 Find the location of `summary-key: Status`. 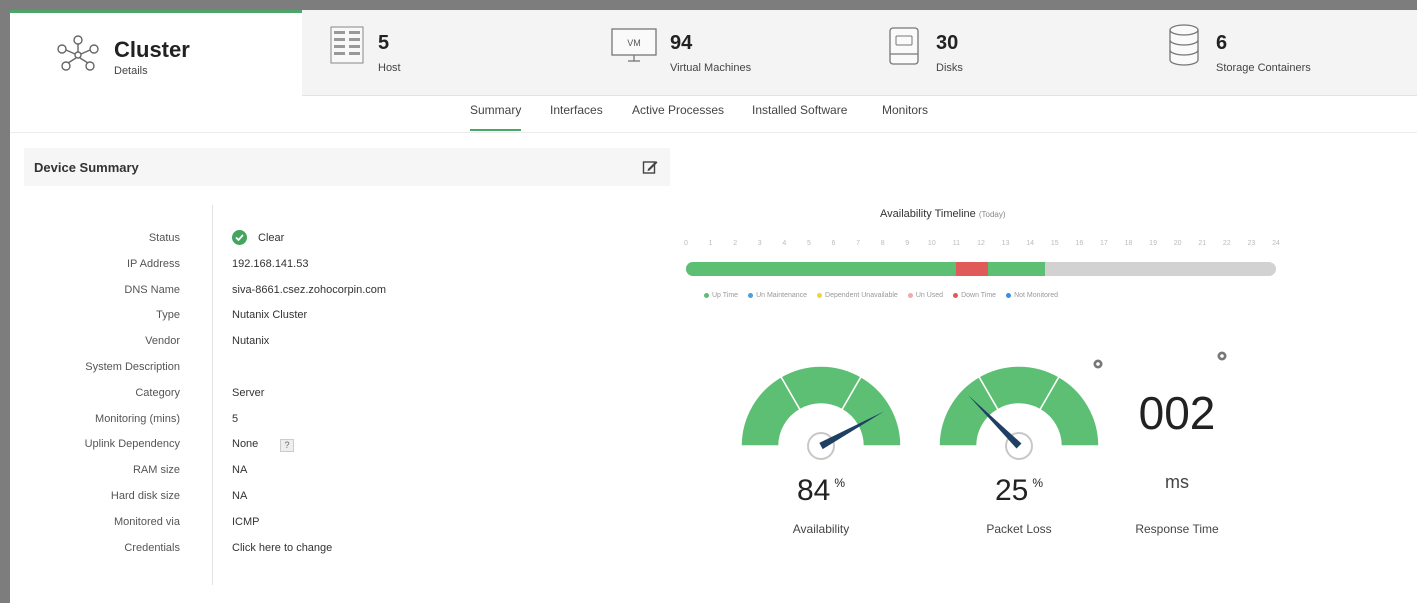

summary-key: Status is located at coordinates (164, 238).